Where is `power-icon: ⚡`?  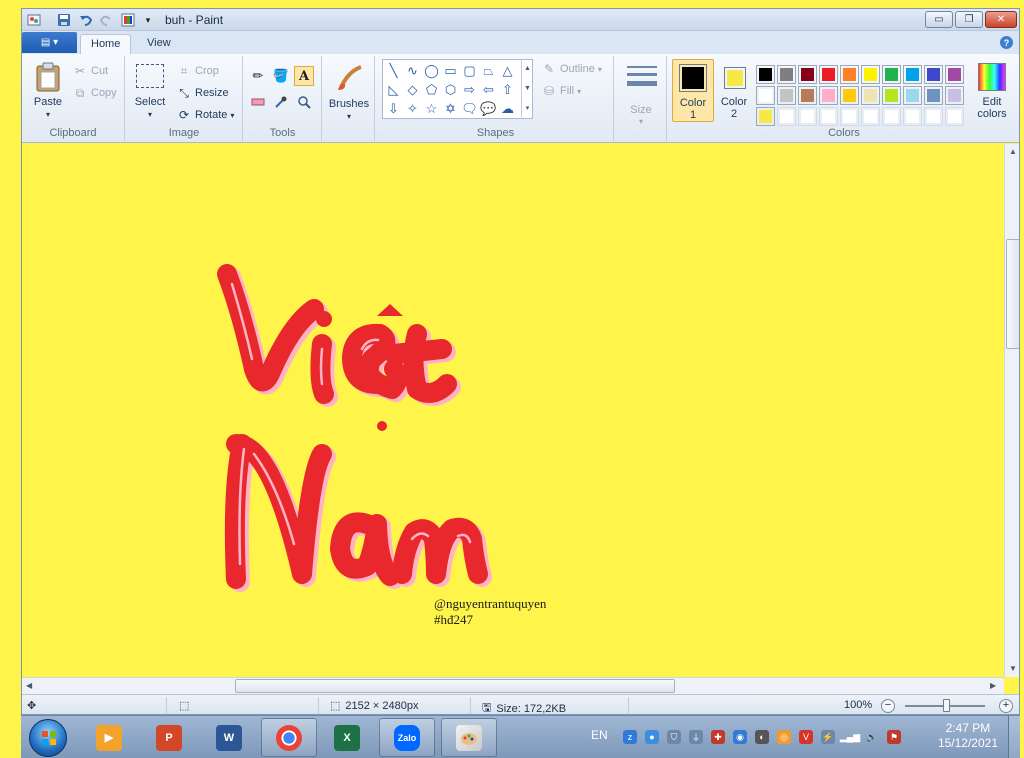
power-icon: ⚡ is located at coordinates (828, 737).